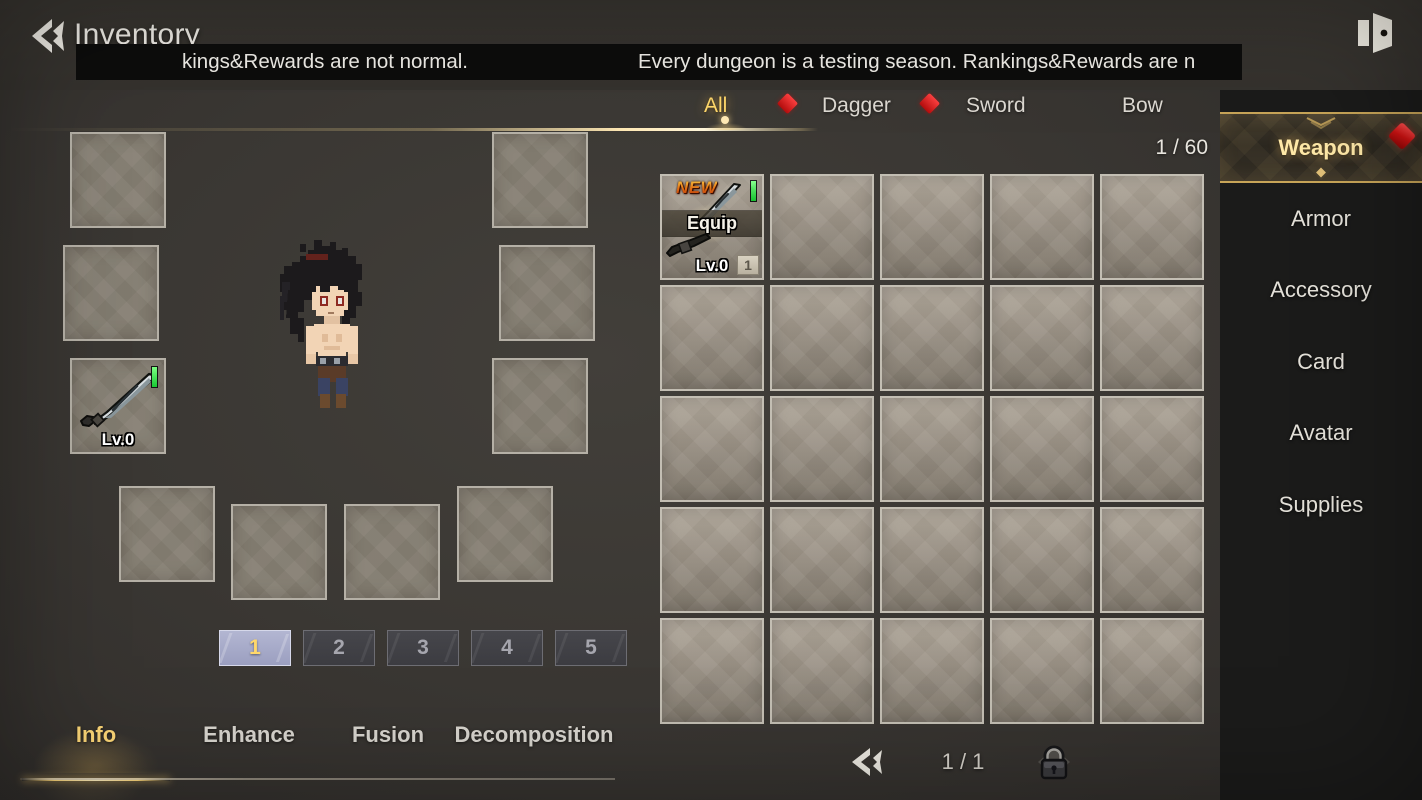 Image resolution: width=1422 pixels, height=800 pixels. I want to click on sidebar-item-armor: Armor, so click(1321, 218).